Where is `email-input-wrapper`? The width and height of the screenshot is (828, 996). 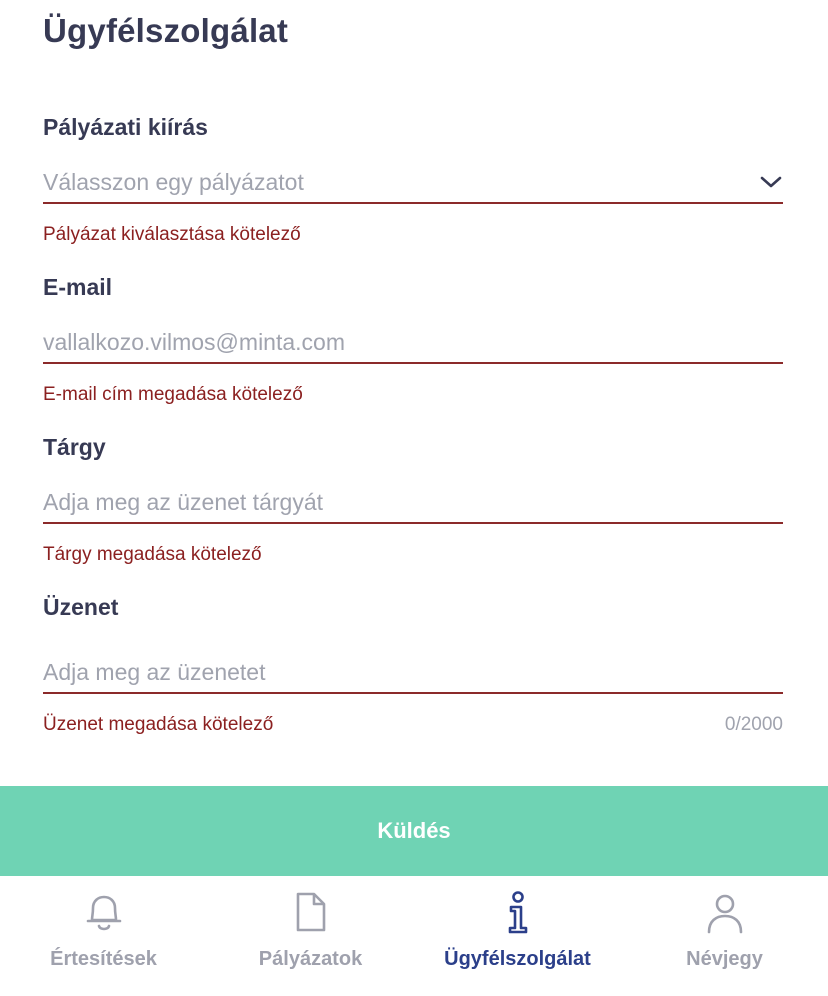
email-input-wrapper is located at coordinates (413, 343).